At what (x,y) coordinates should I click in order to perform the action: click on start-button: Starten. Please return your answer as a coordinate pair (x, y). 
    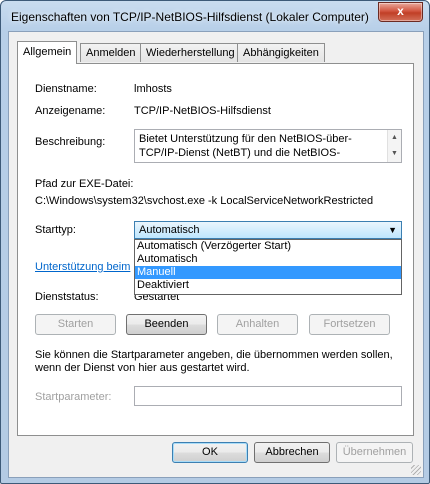
    Looking at the image, I should click on (75, 324).